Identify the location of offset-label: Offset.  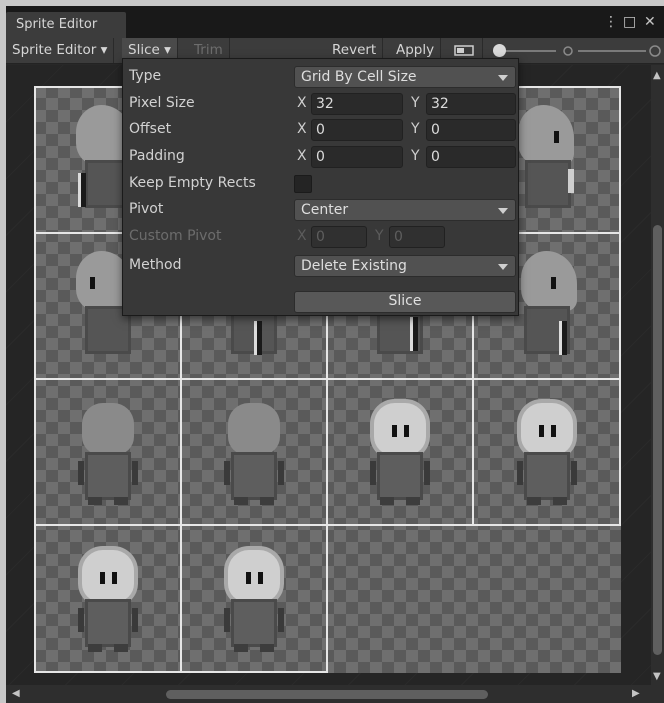
(150, 129).